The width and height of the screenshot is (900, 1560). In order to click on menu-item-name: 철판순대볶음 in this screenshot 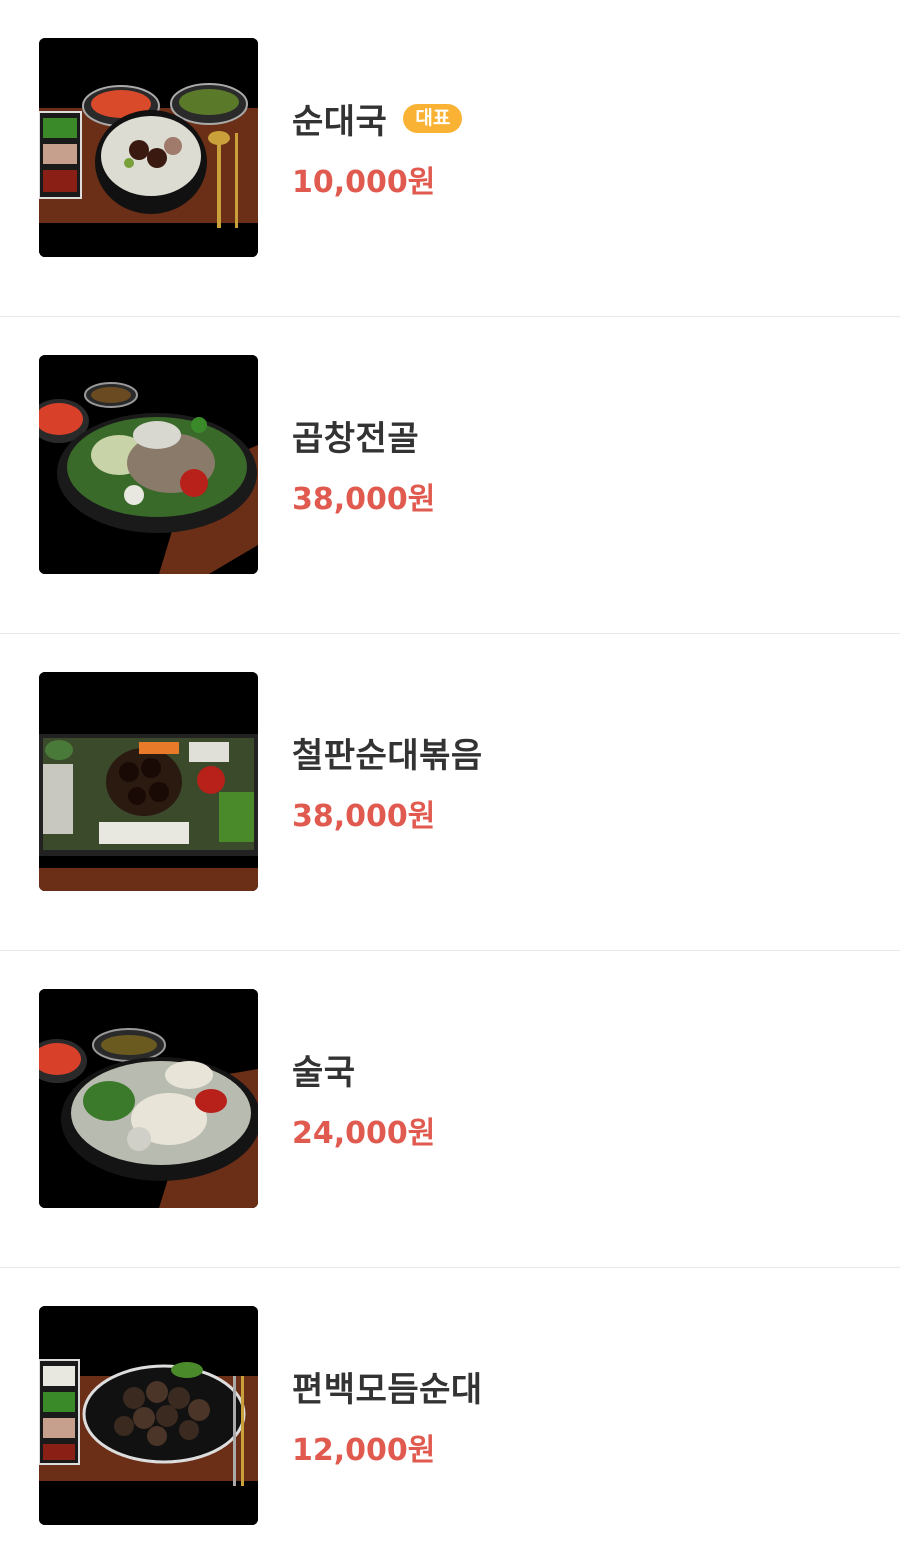, I will do `click(387, 756)`.